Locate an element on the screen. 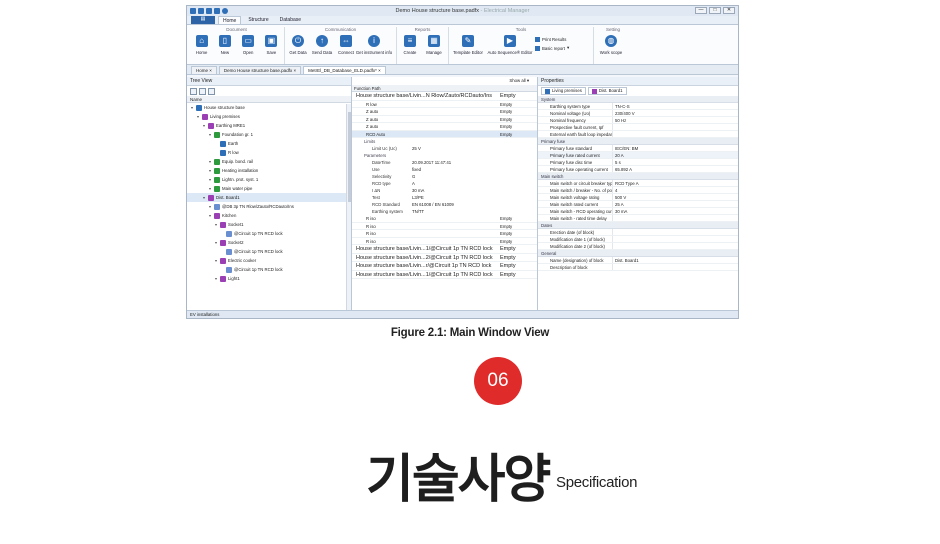  property-row: Primary fuse rated current 20 A is located at coordinates (638, 155).